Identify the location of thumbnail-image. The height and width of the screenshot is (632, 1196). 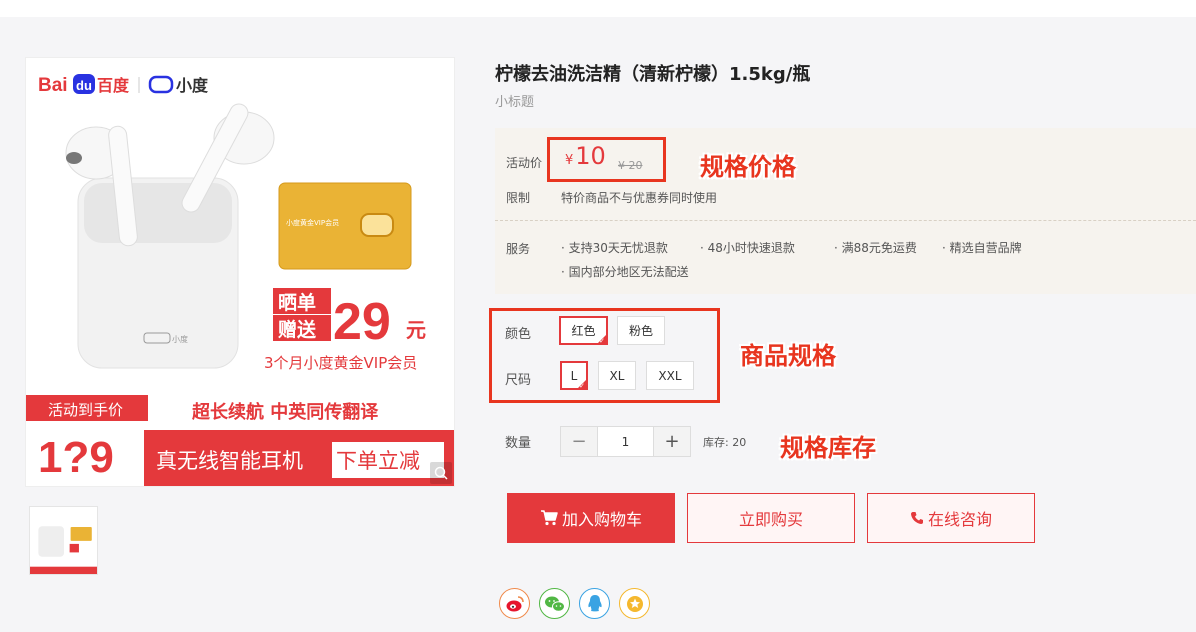
(63, 540).